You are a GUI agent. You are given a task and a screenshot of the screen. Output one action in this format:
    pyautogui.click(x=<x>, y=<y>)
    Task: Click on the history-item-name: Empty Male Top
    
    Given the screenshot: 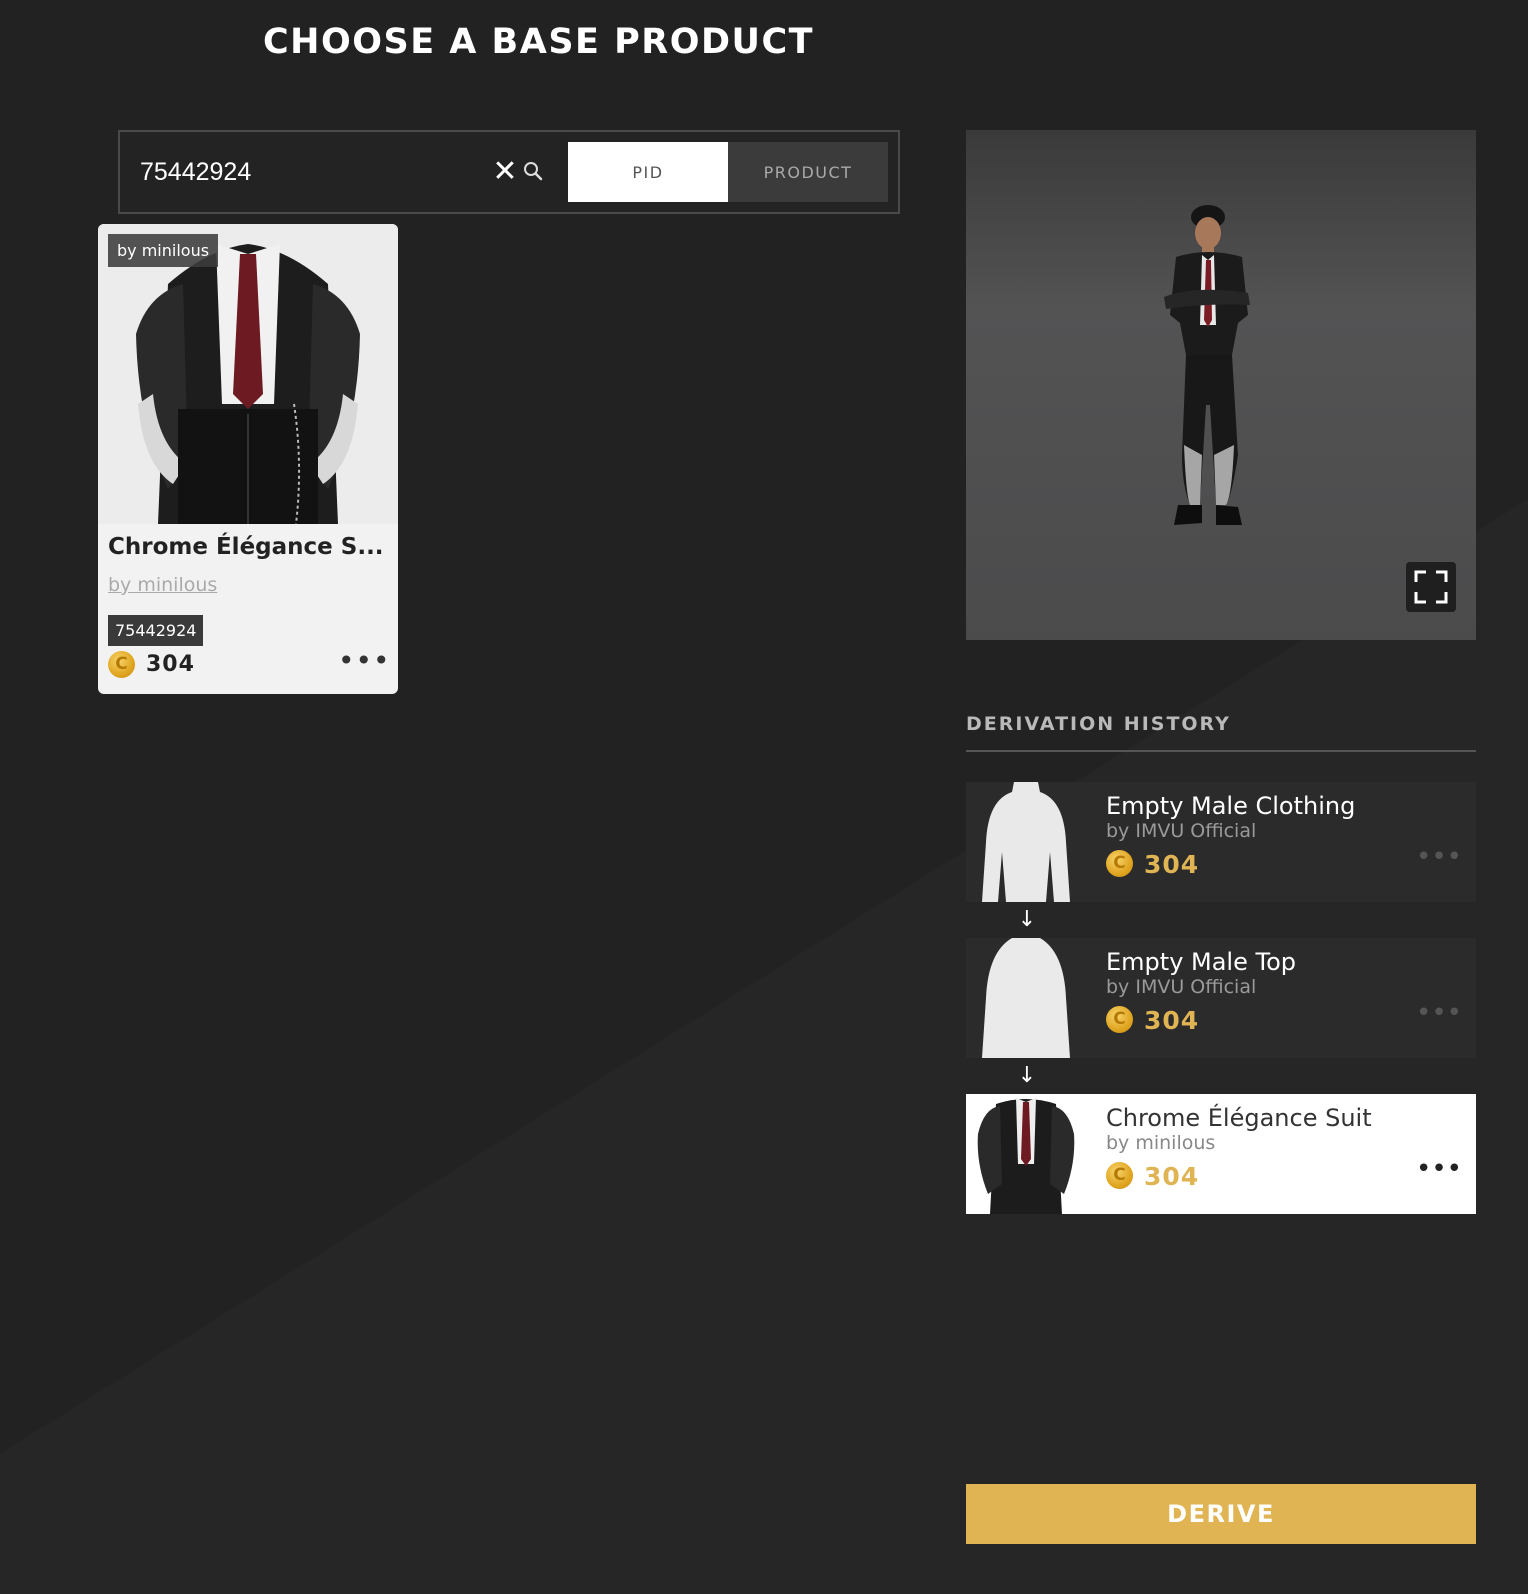 What is the action you would take?
    pyautogui.click(x=1201, y=962)
    